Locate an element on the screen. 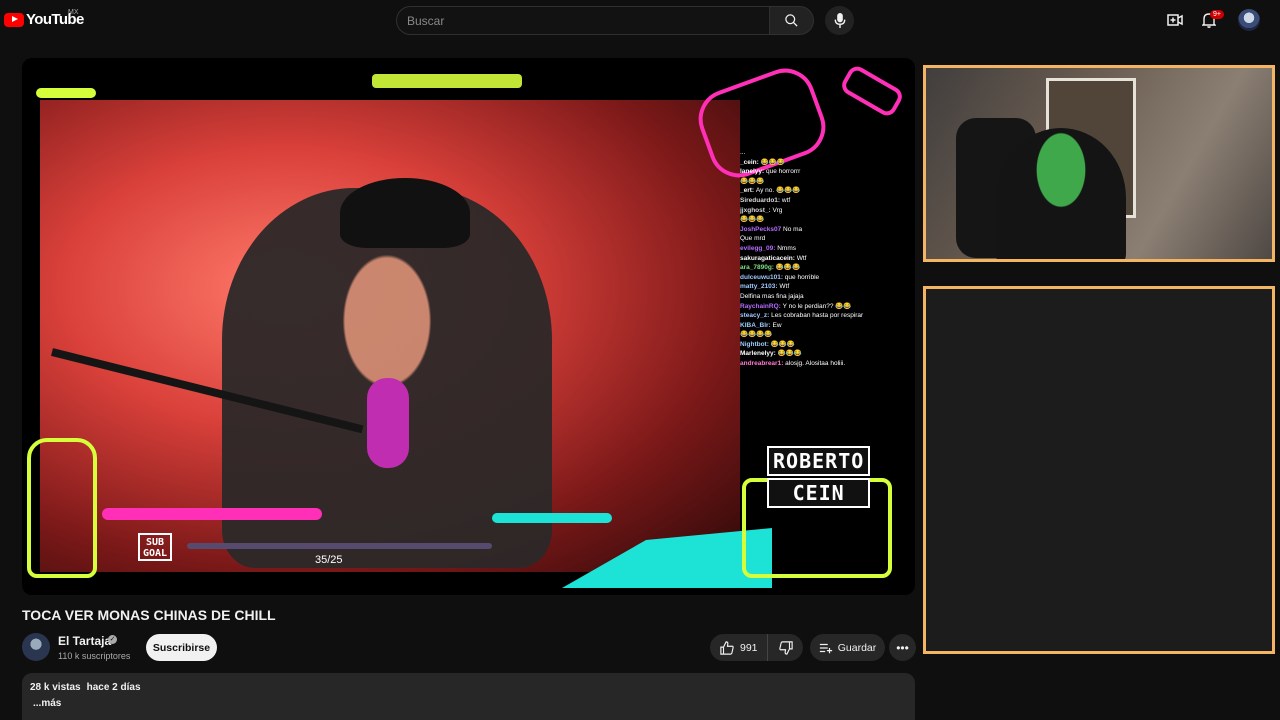  search-input is located at coordinates (583, 20).